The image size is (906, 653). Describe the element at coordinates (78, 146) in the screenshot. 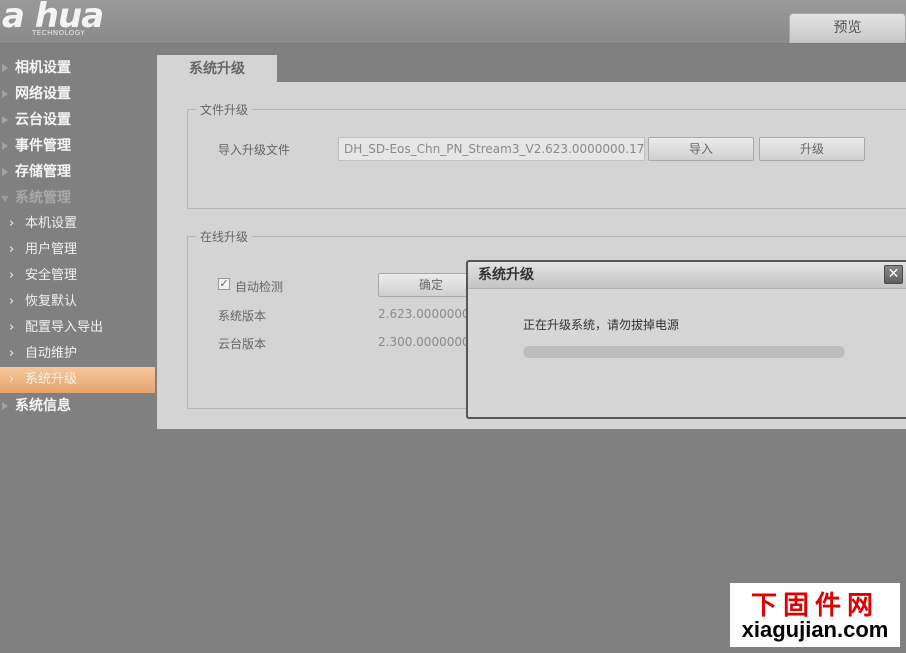

I see `sidebar-item-event-management: 事件管理` at that location.